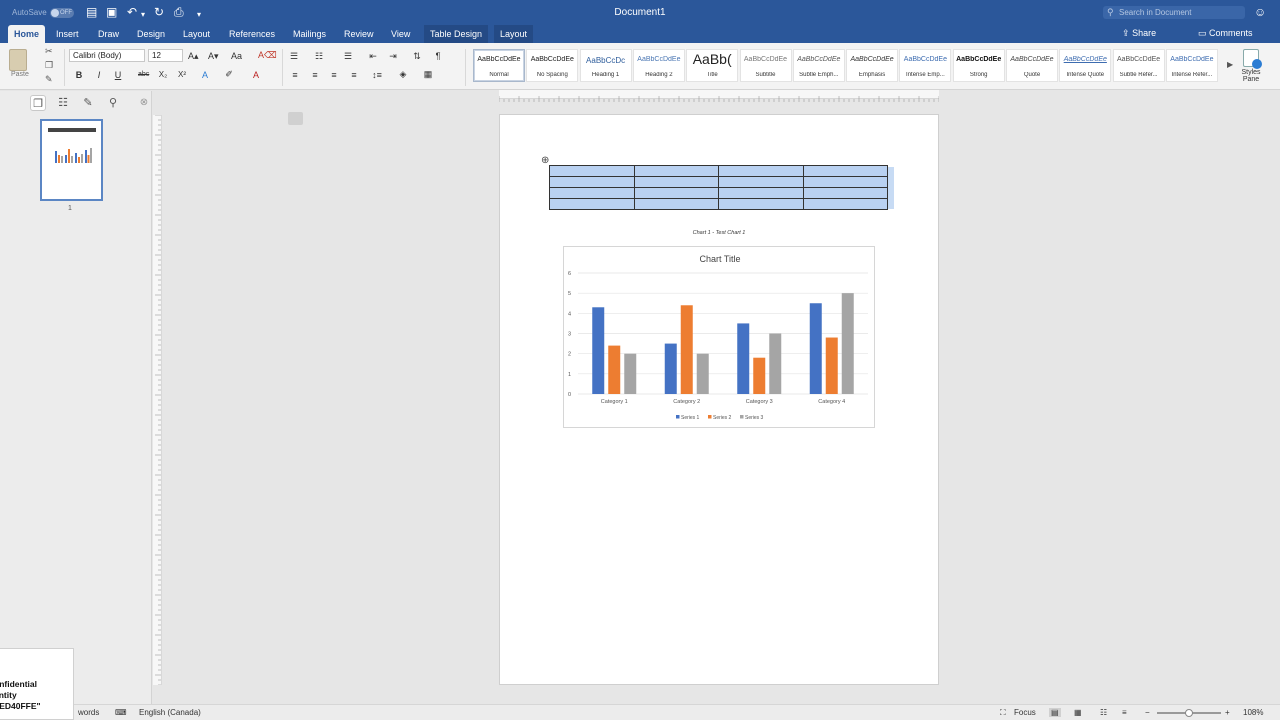 The width and height of the screenshot is (1280, 720). I want to click on font-size-select: 12, so click(165, 55).